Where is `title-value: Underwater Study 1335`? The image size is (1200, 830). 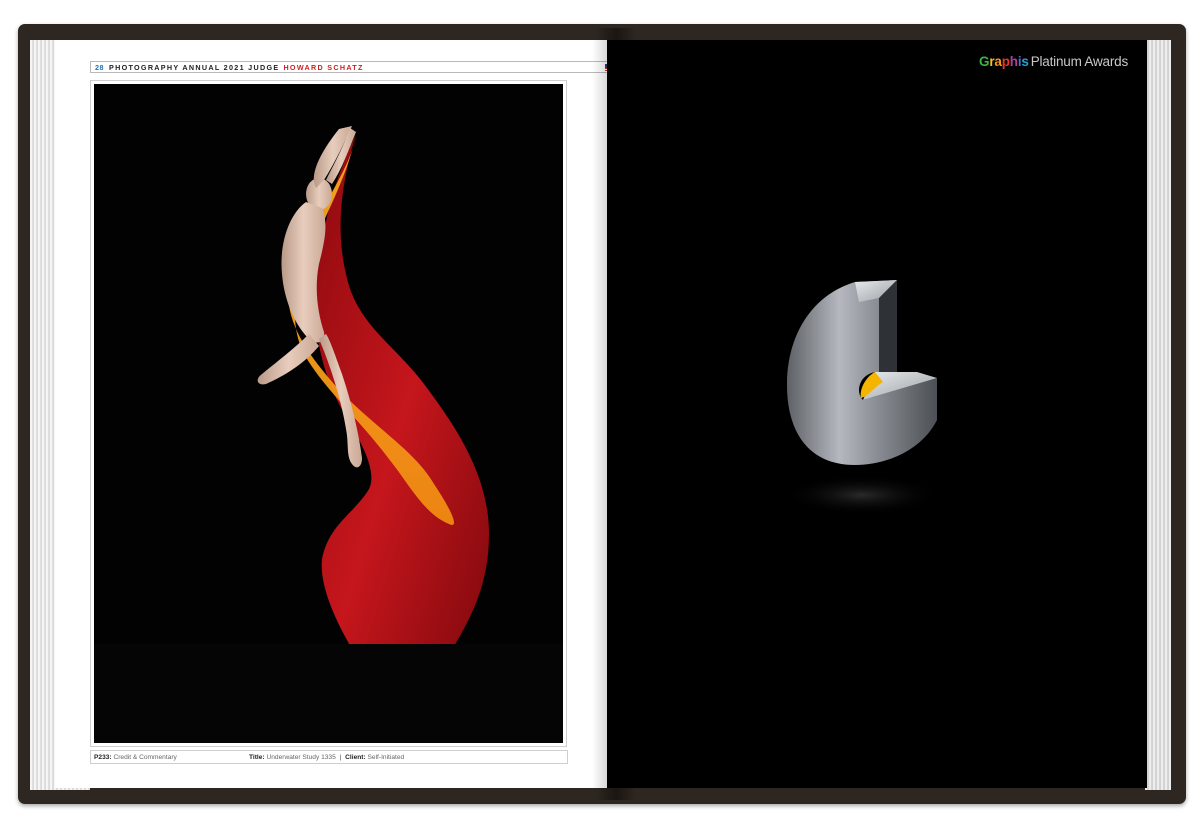 title-value: Underwater Study 1335 is located at coordinates (301, 757).